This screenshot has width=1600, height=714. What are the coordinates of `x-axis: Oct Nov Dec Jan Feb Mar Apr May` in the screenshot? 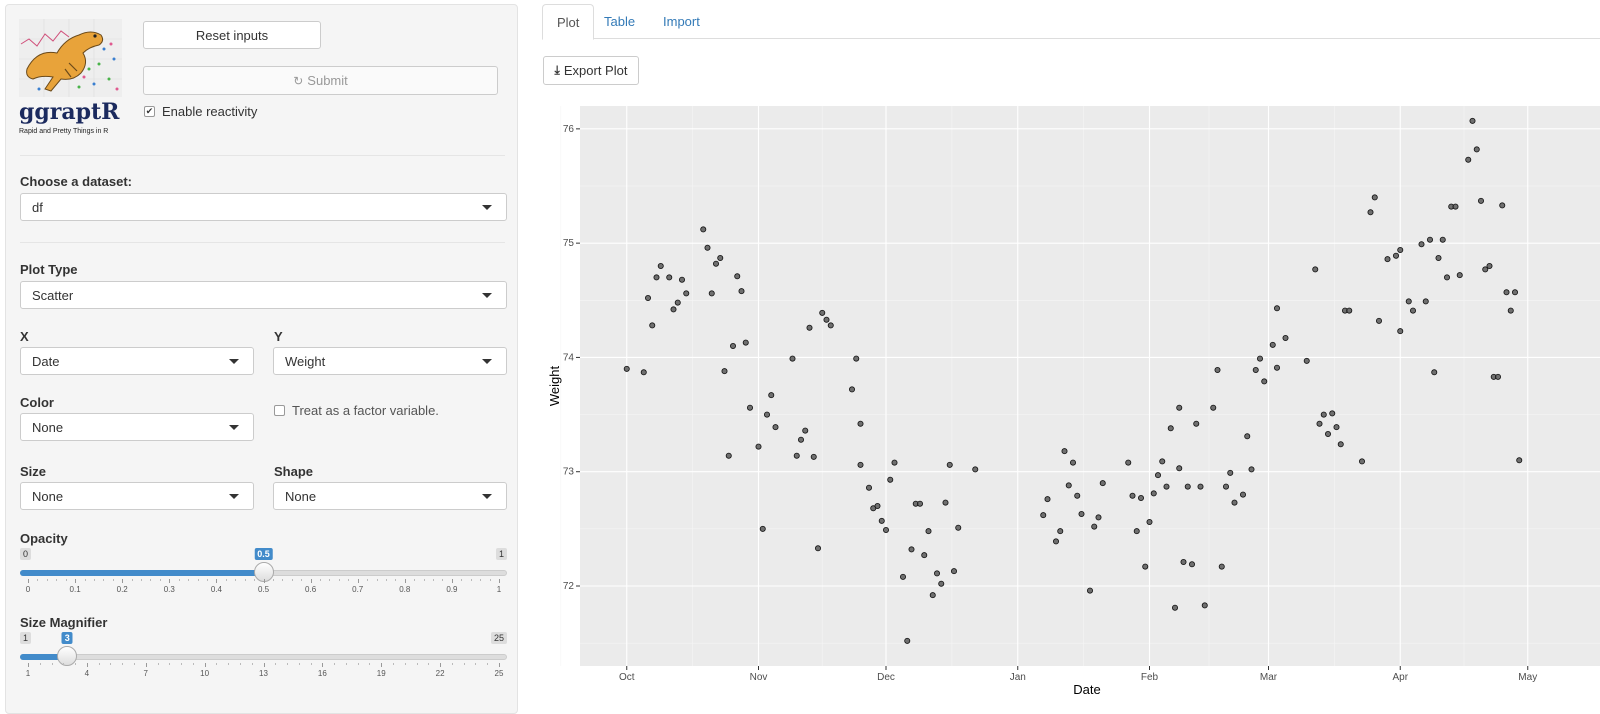 It's located at (1078, 674).